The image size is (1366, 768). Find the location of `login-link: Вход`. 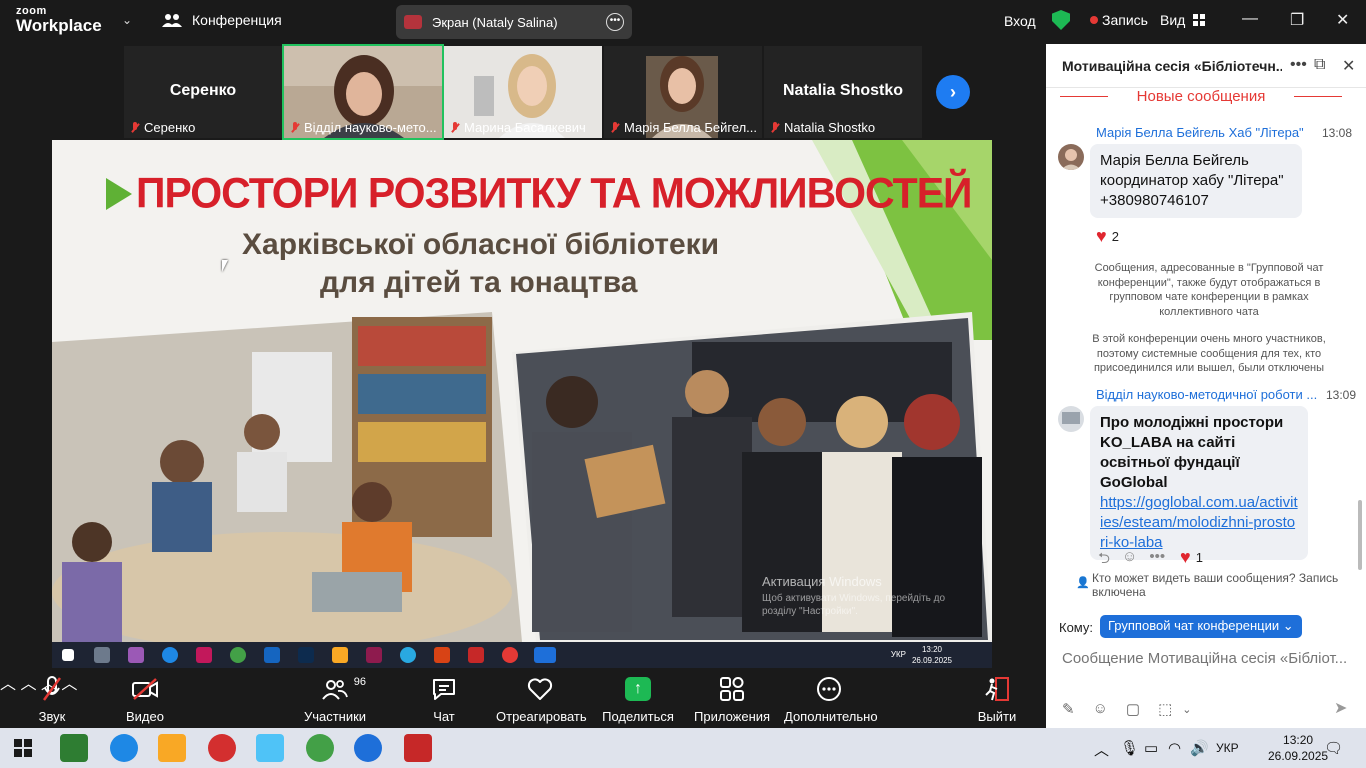

login-link: Вход is located at coordinates (1020, 21).